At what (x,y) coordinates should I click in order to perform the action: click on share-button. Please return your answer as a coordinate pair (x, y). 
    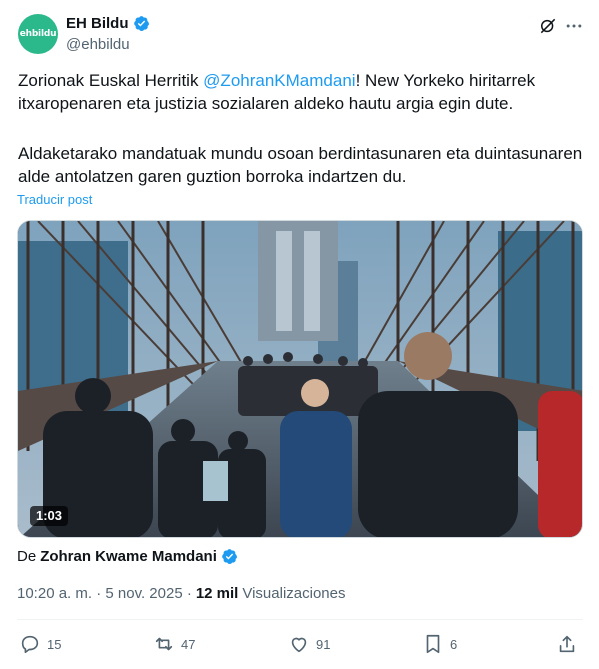
    Looking at the image, I should click on (567, 644).